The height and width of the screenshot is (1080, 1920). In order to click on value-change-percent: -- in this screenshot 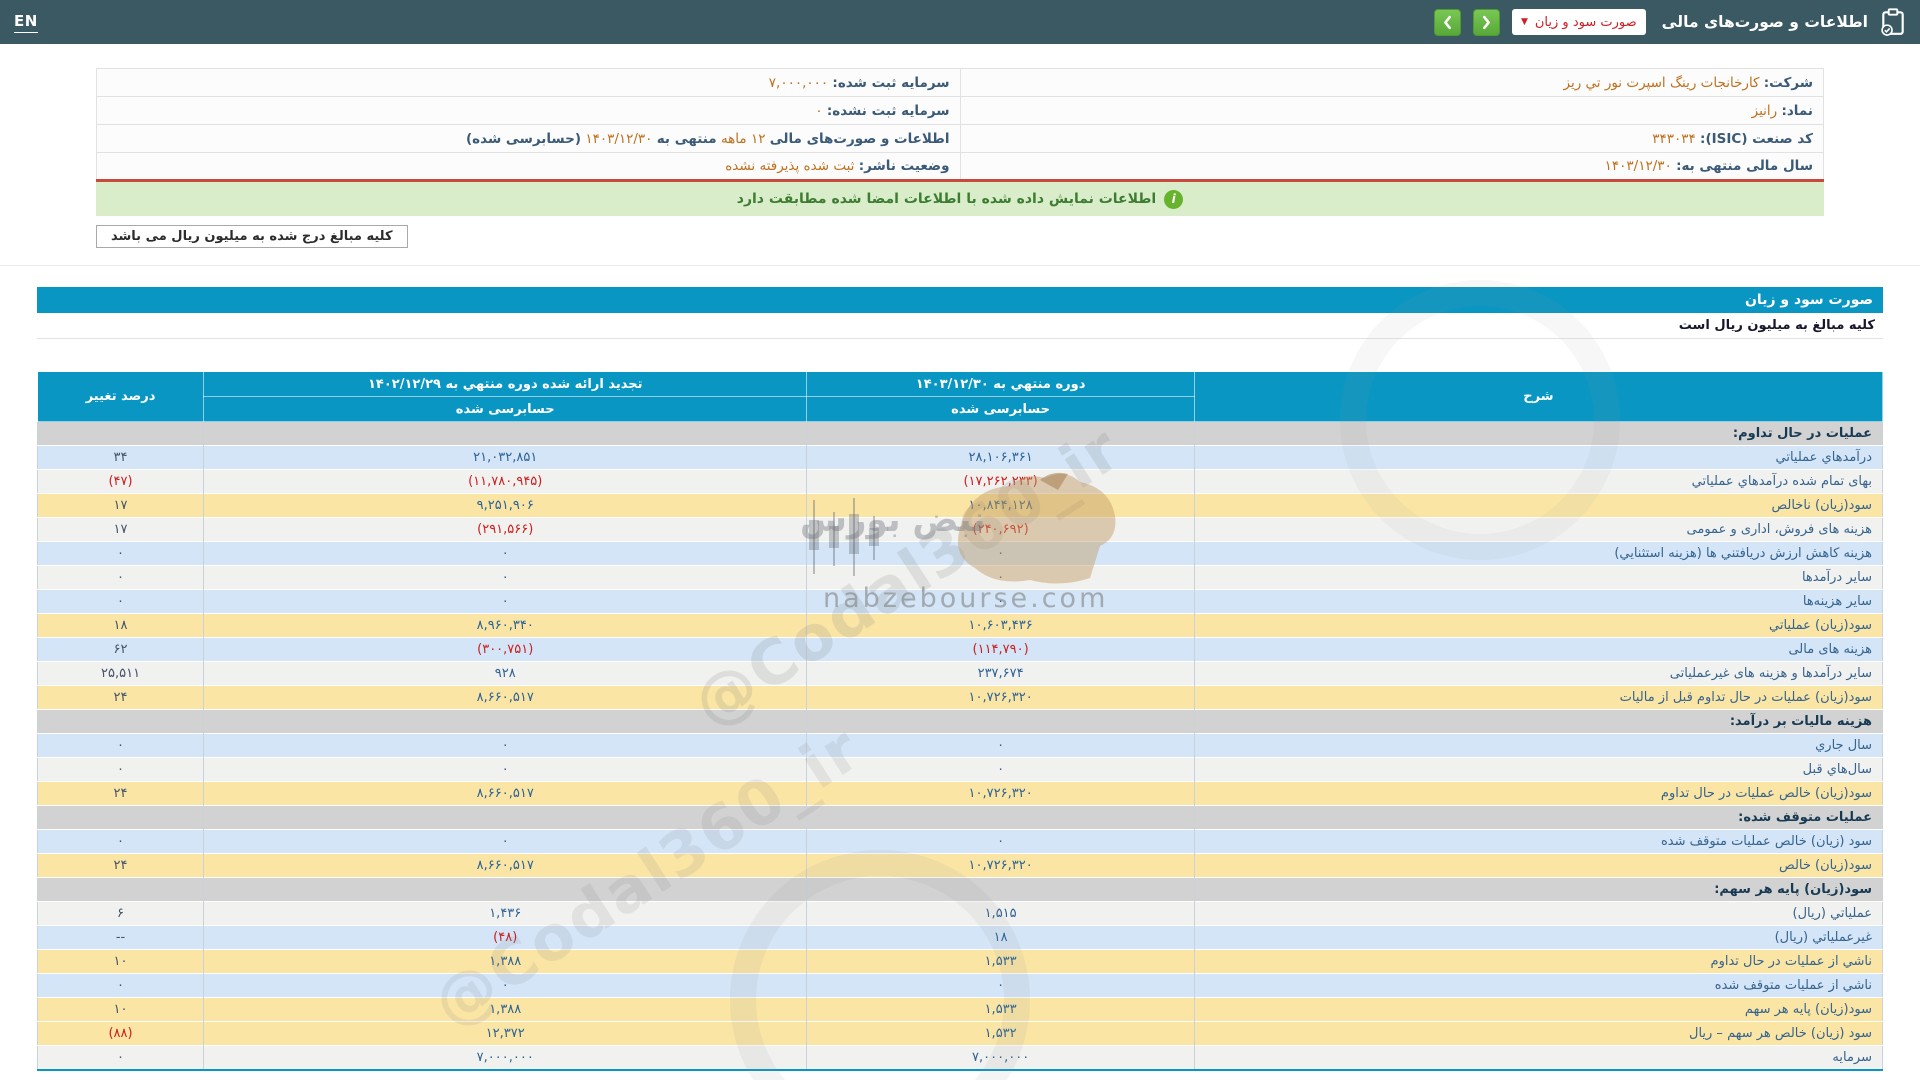, I will do `click(120, 937)`.